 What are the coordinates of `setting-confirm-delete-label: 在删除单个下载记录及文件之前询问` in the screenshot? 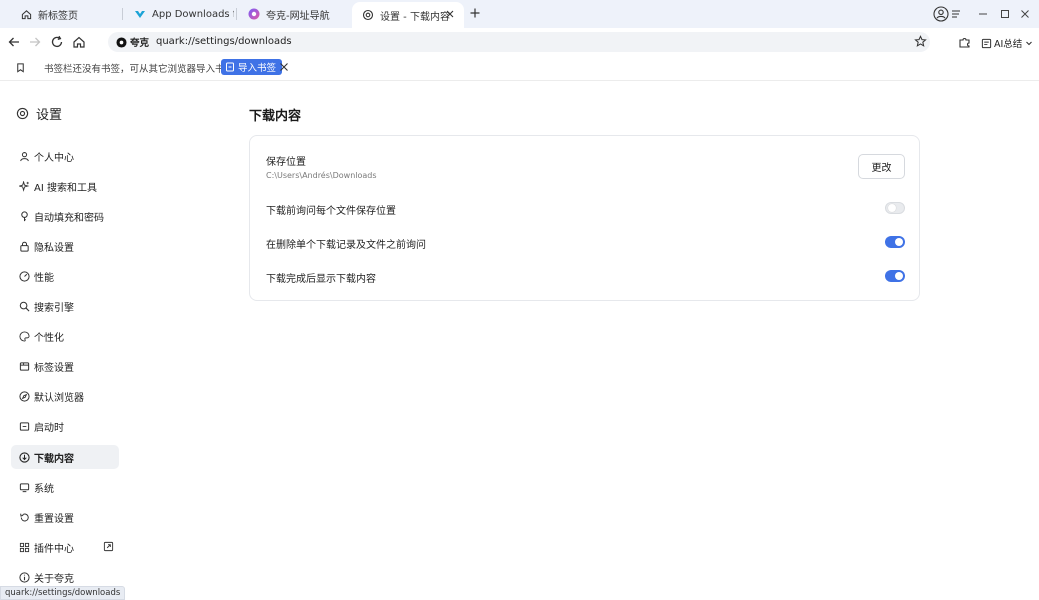 It's located at (346, 245).